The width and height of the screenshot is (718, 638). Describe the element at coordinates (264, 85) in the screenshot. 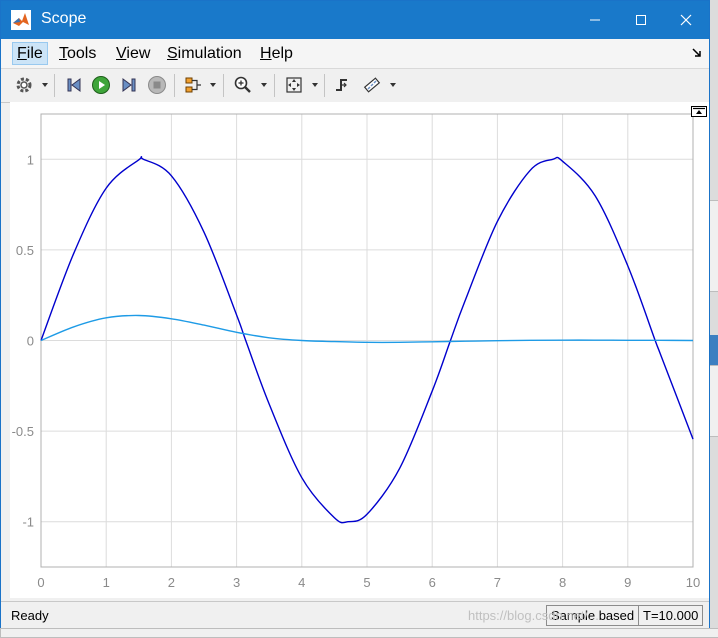

I see `zoom-dropdown-icon` at that location.